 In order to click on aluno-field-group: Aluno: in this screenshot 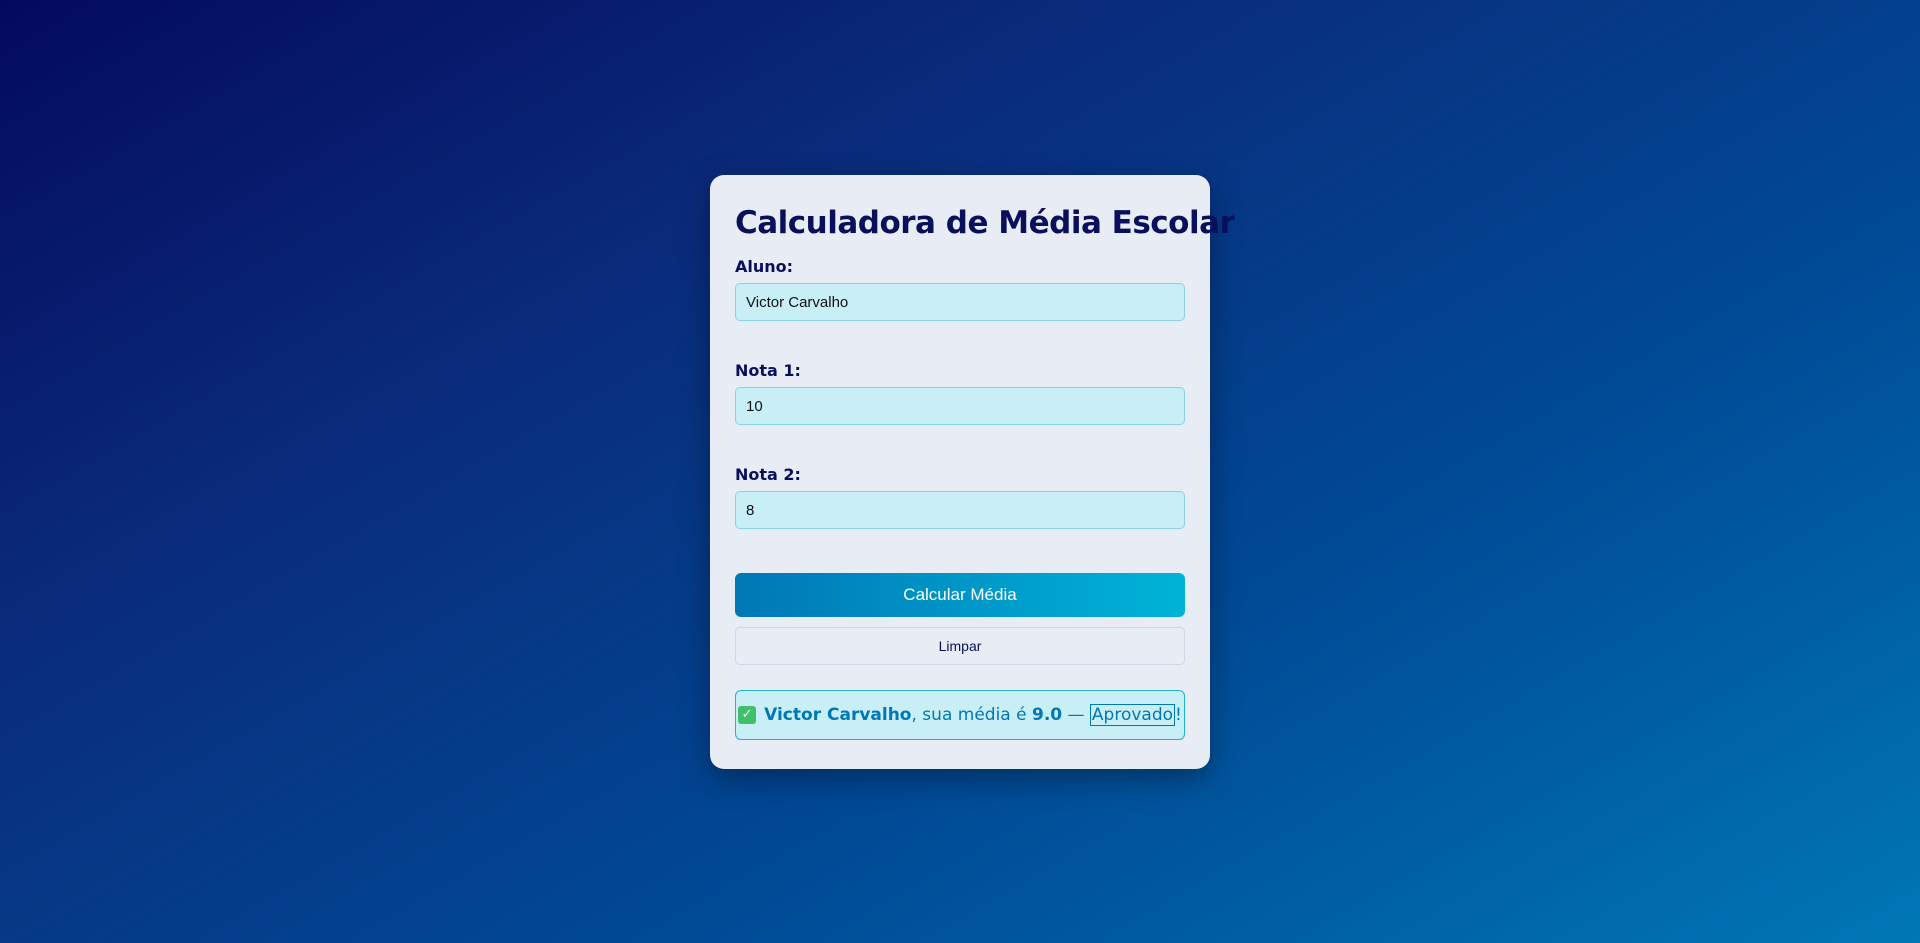, I will do `click(960, 289)`.